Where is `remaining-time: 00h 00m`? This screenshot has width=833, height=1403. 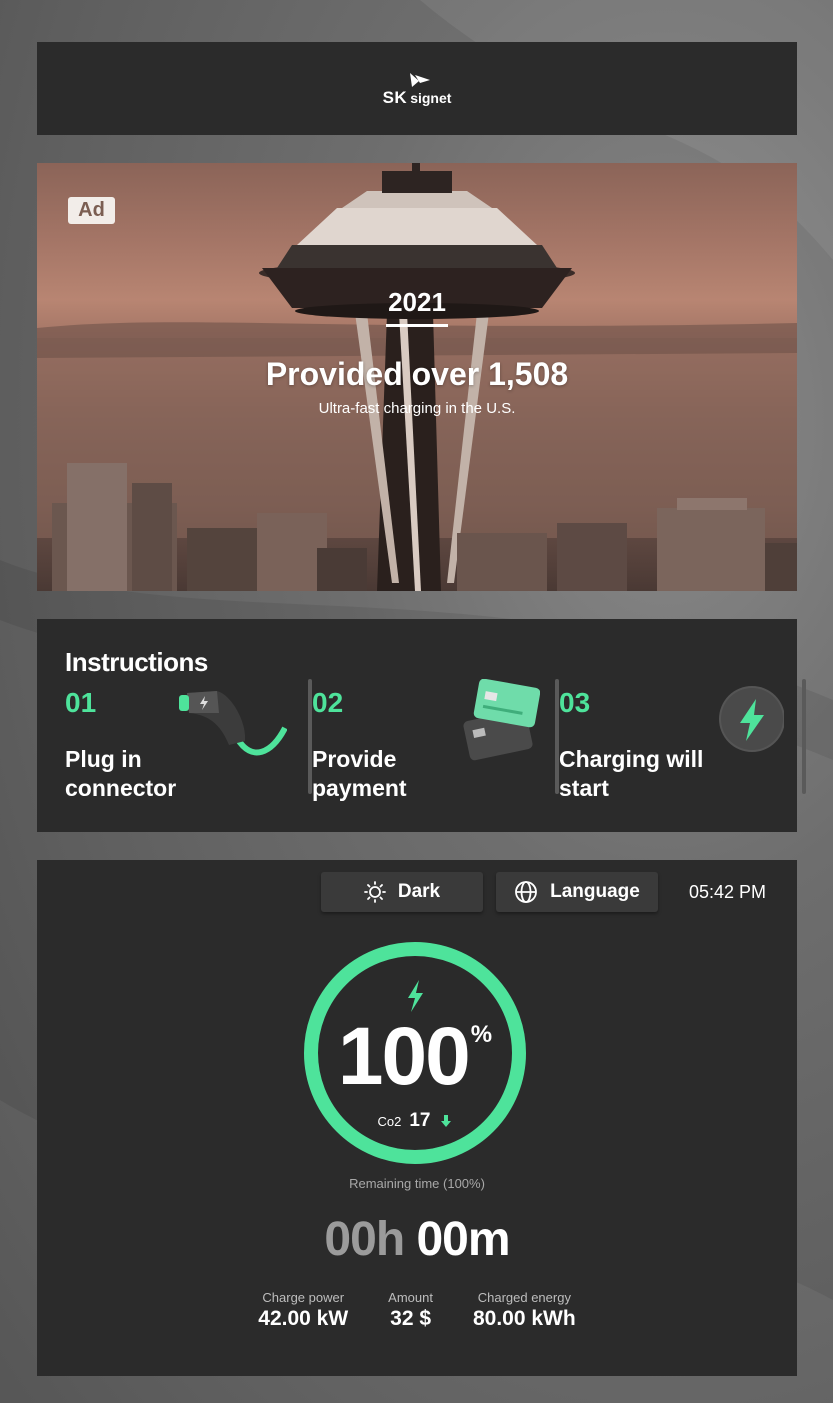
remaining-time: 00h 00m is located at coordinates (417, 1239).